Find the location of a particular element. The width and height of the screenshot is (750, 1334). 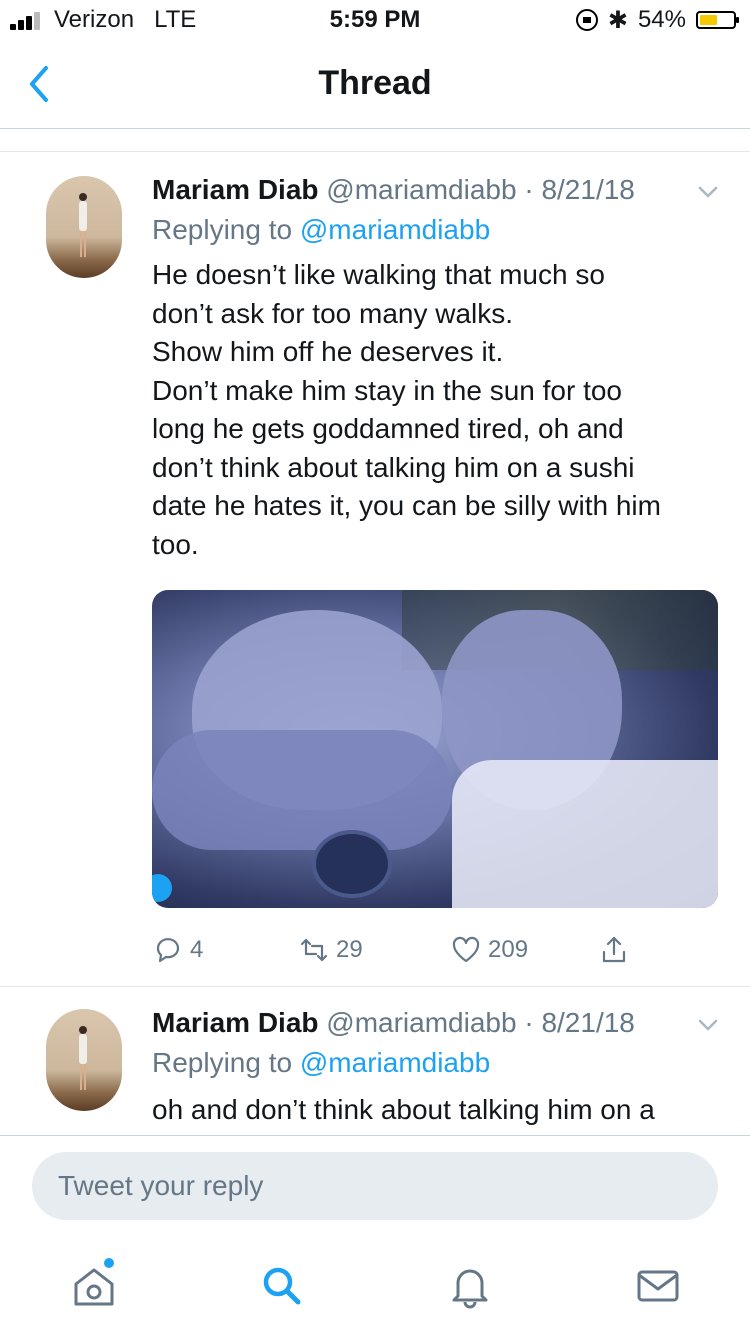

page-title: Thread is located at coordinates (375, 83).